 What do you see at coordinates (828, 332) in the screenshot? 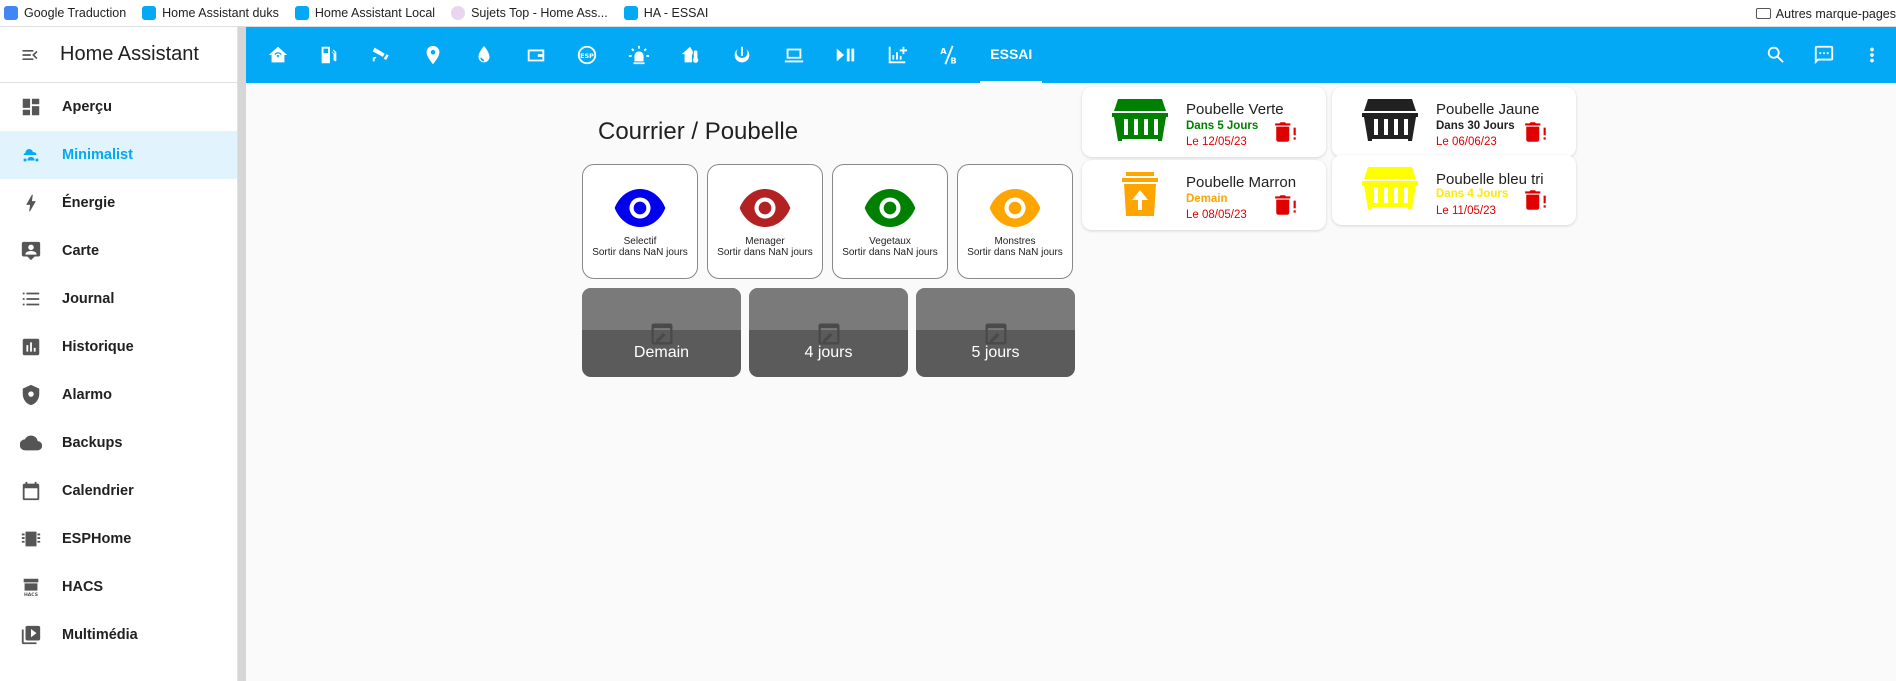
I see `countdown-card-4-jours: 4 jours` at bounding box center [828, 332].